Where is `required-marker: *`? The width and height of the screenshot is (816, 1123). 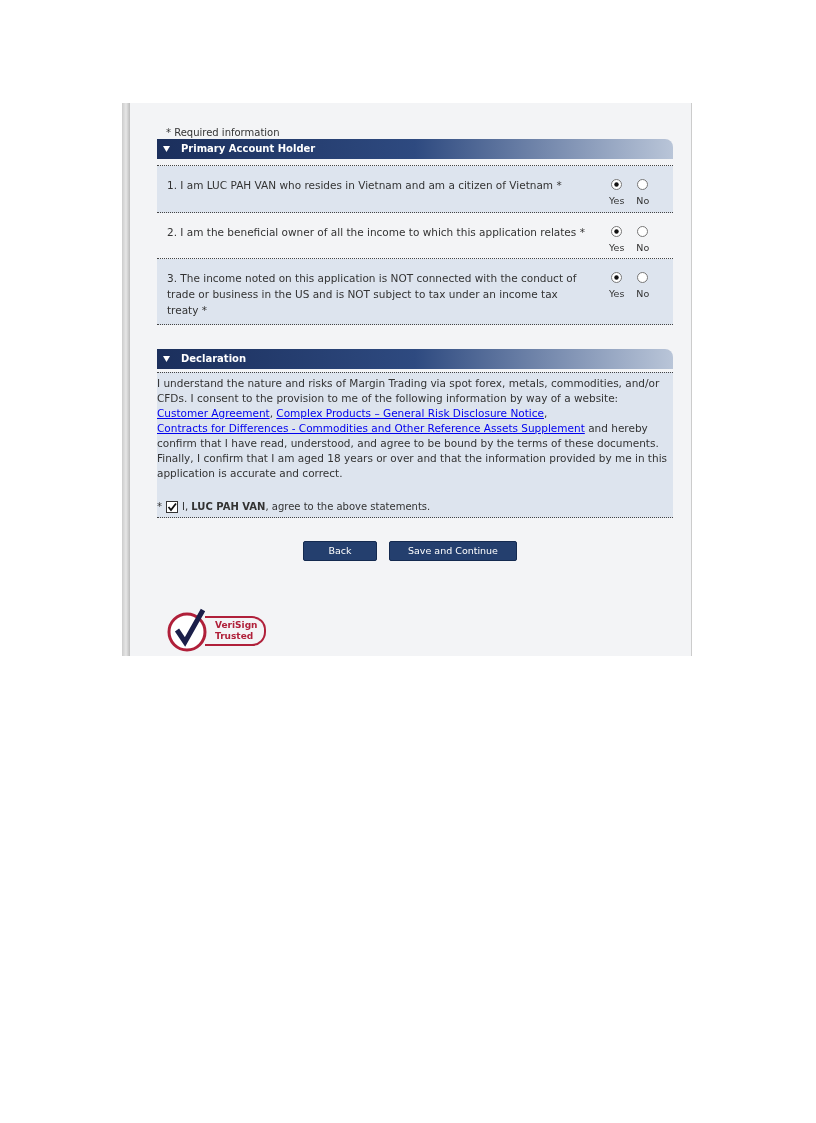
required-marker: * is located at coordinates (159, 506).